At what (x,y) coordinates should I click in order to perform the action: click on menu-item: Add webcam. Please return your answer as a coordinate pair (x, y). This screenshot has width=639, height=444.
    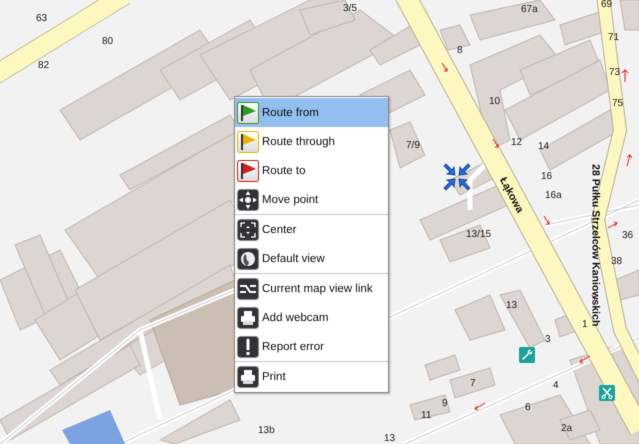
    Looking at the image, I should click on (311, 317).